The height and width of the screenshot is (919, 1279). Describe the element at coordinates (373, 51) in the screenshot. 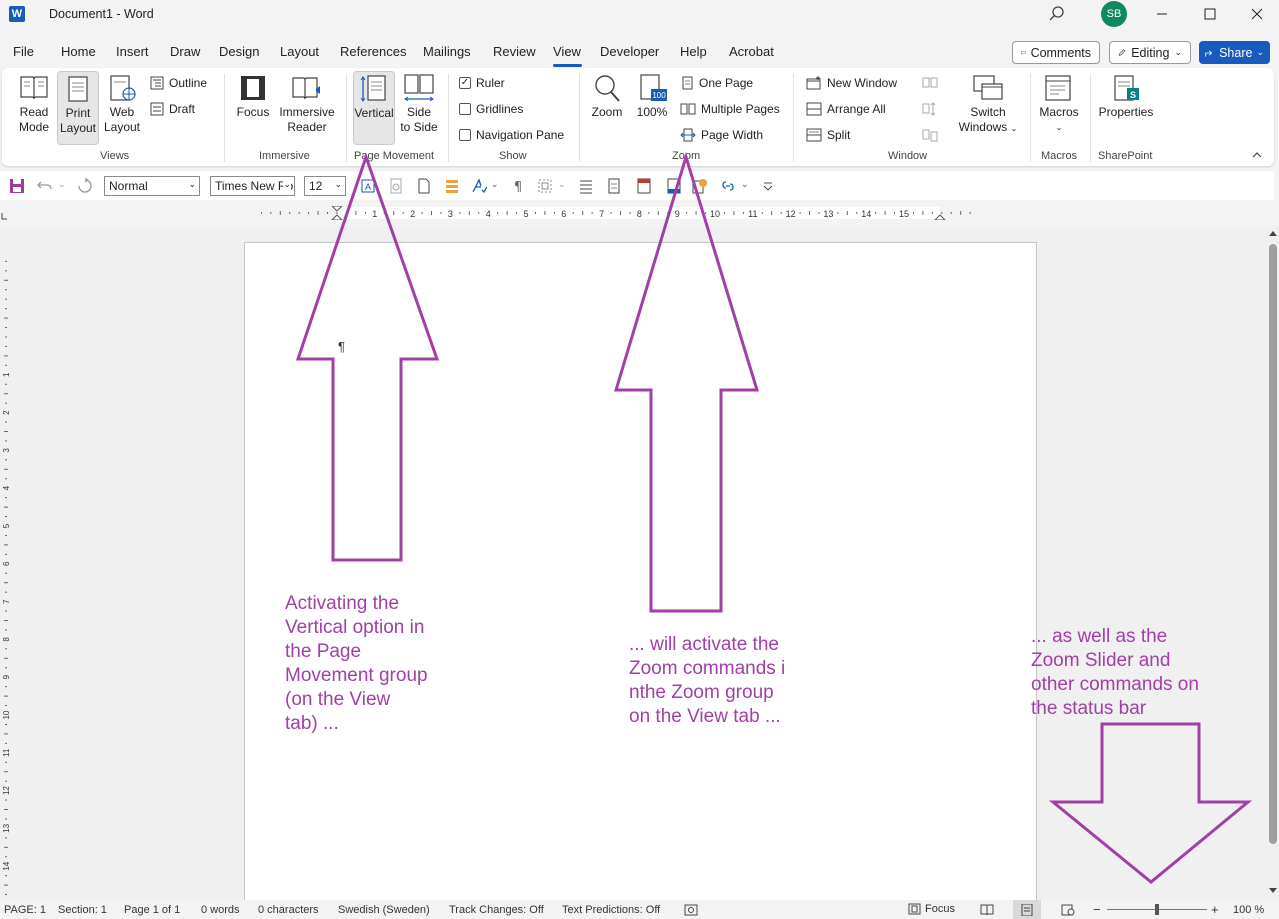

I see `tab-references: References` at that location.